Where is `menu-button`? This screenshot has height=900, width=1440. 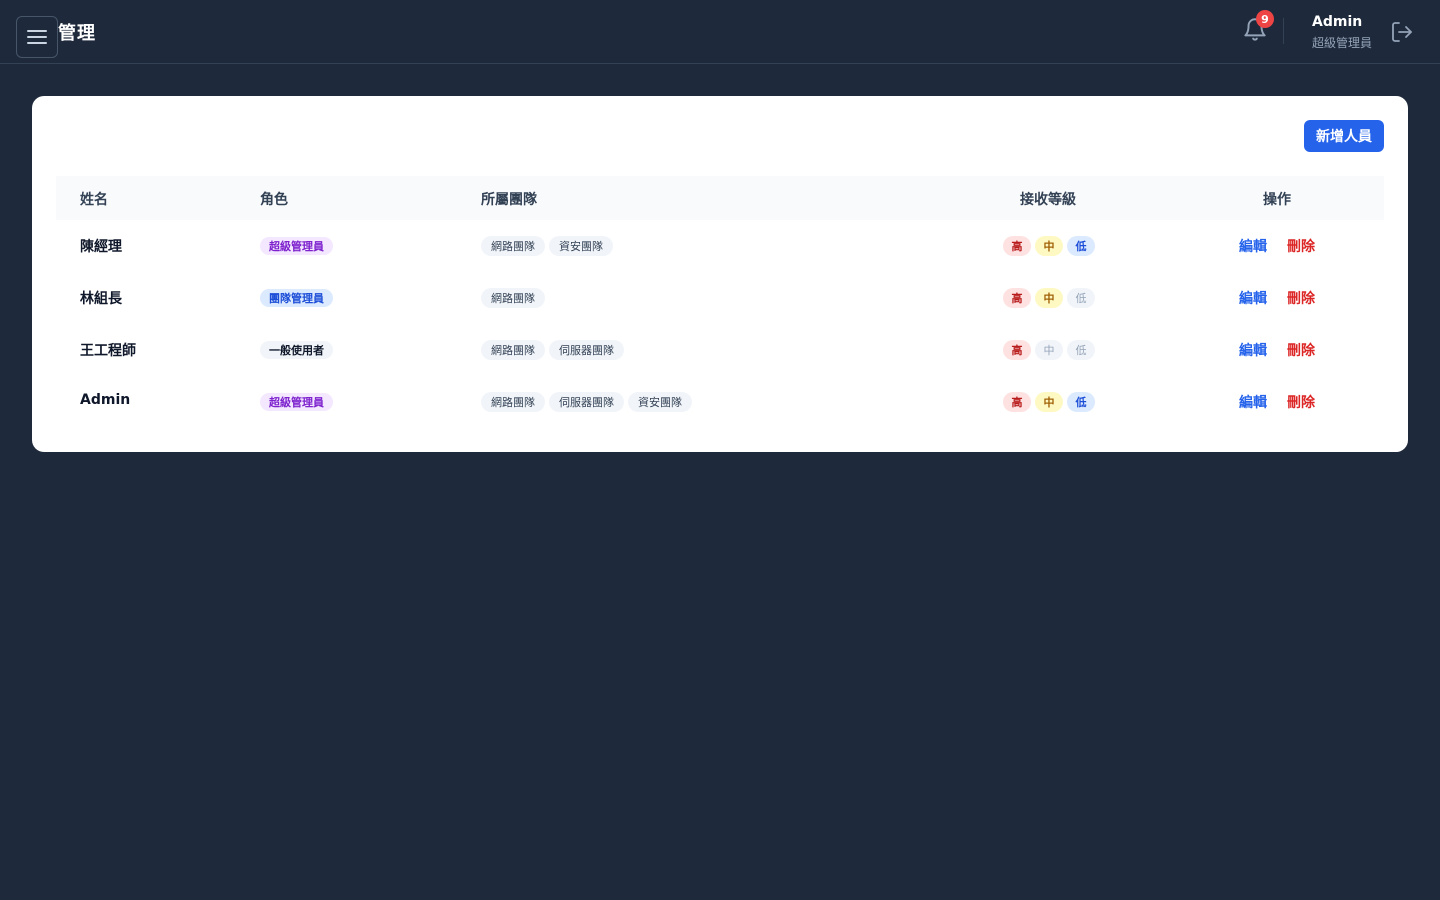 menu-button is located at coordinates (37, 37).